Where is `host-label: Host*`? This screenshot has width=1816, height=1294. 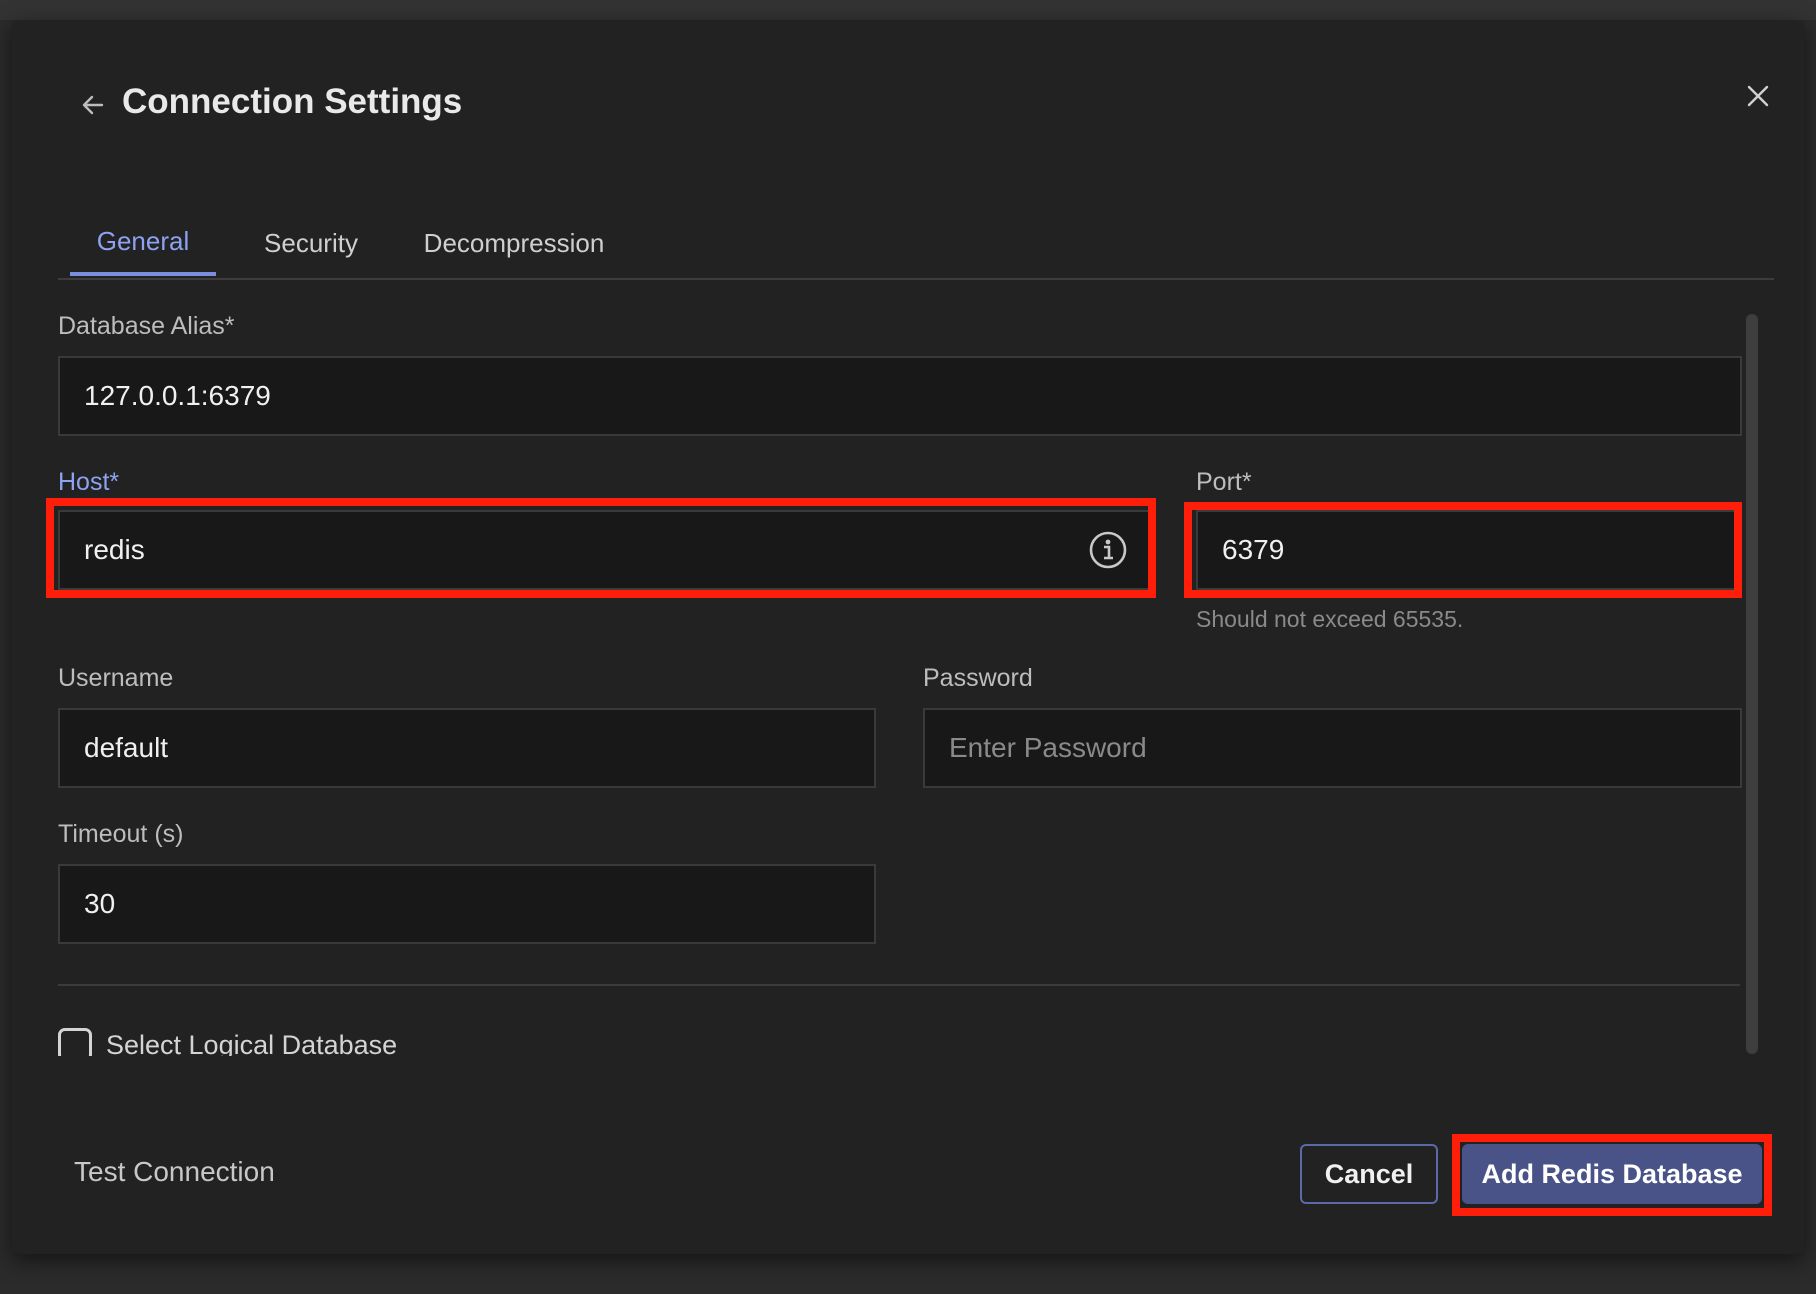 host-label: Host* is located at coordinates (89, 482).